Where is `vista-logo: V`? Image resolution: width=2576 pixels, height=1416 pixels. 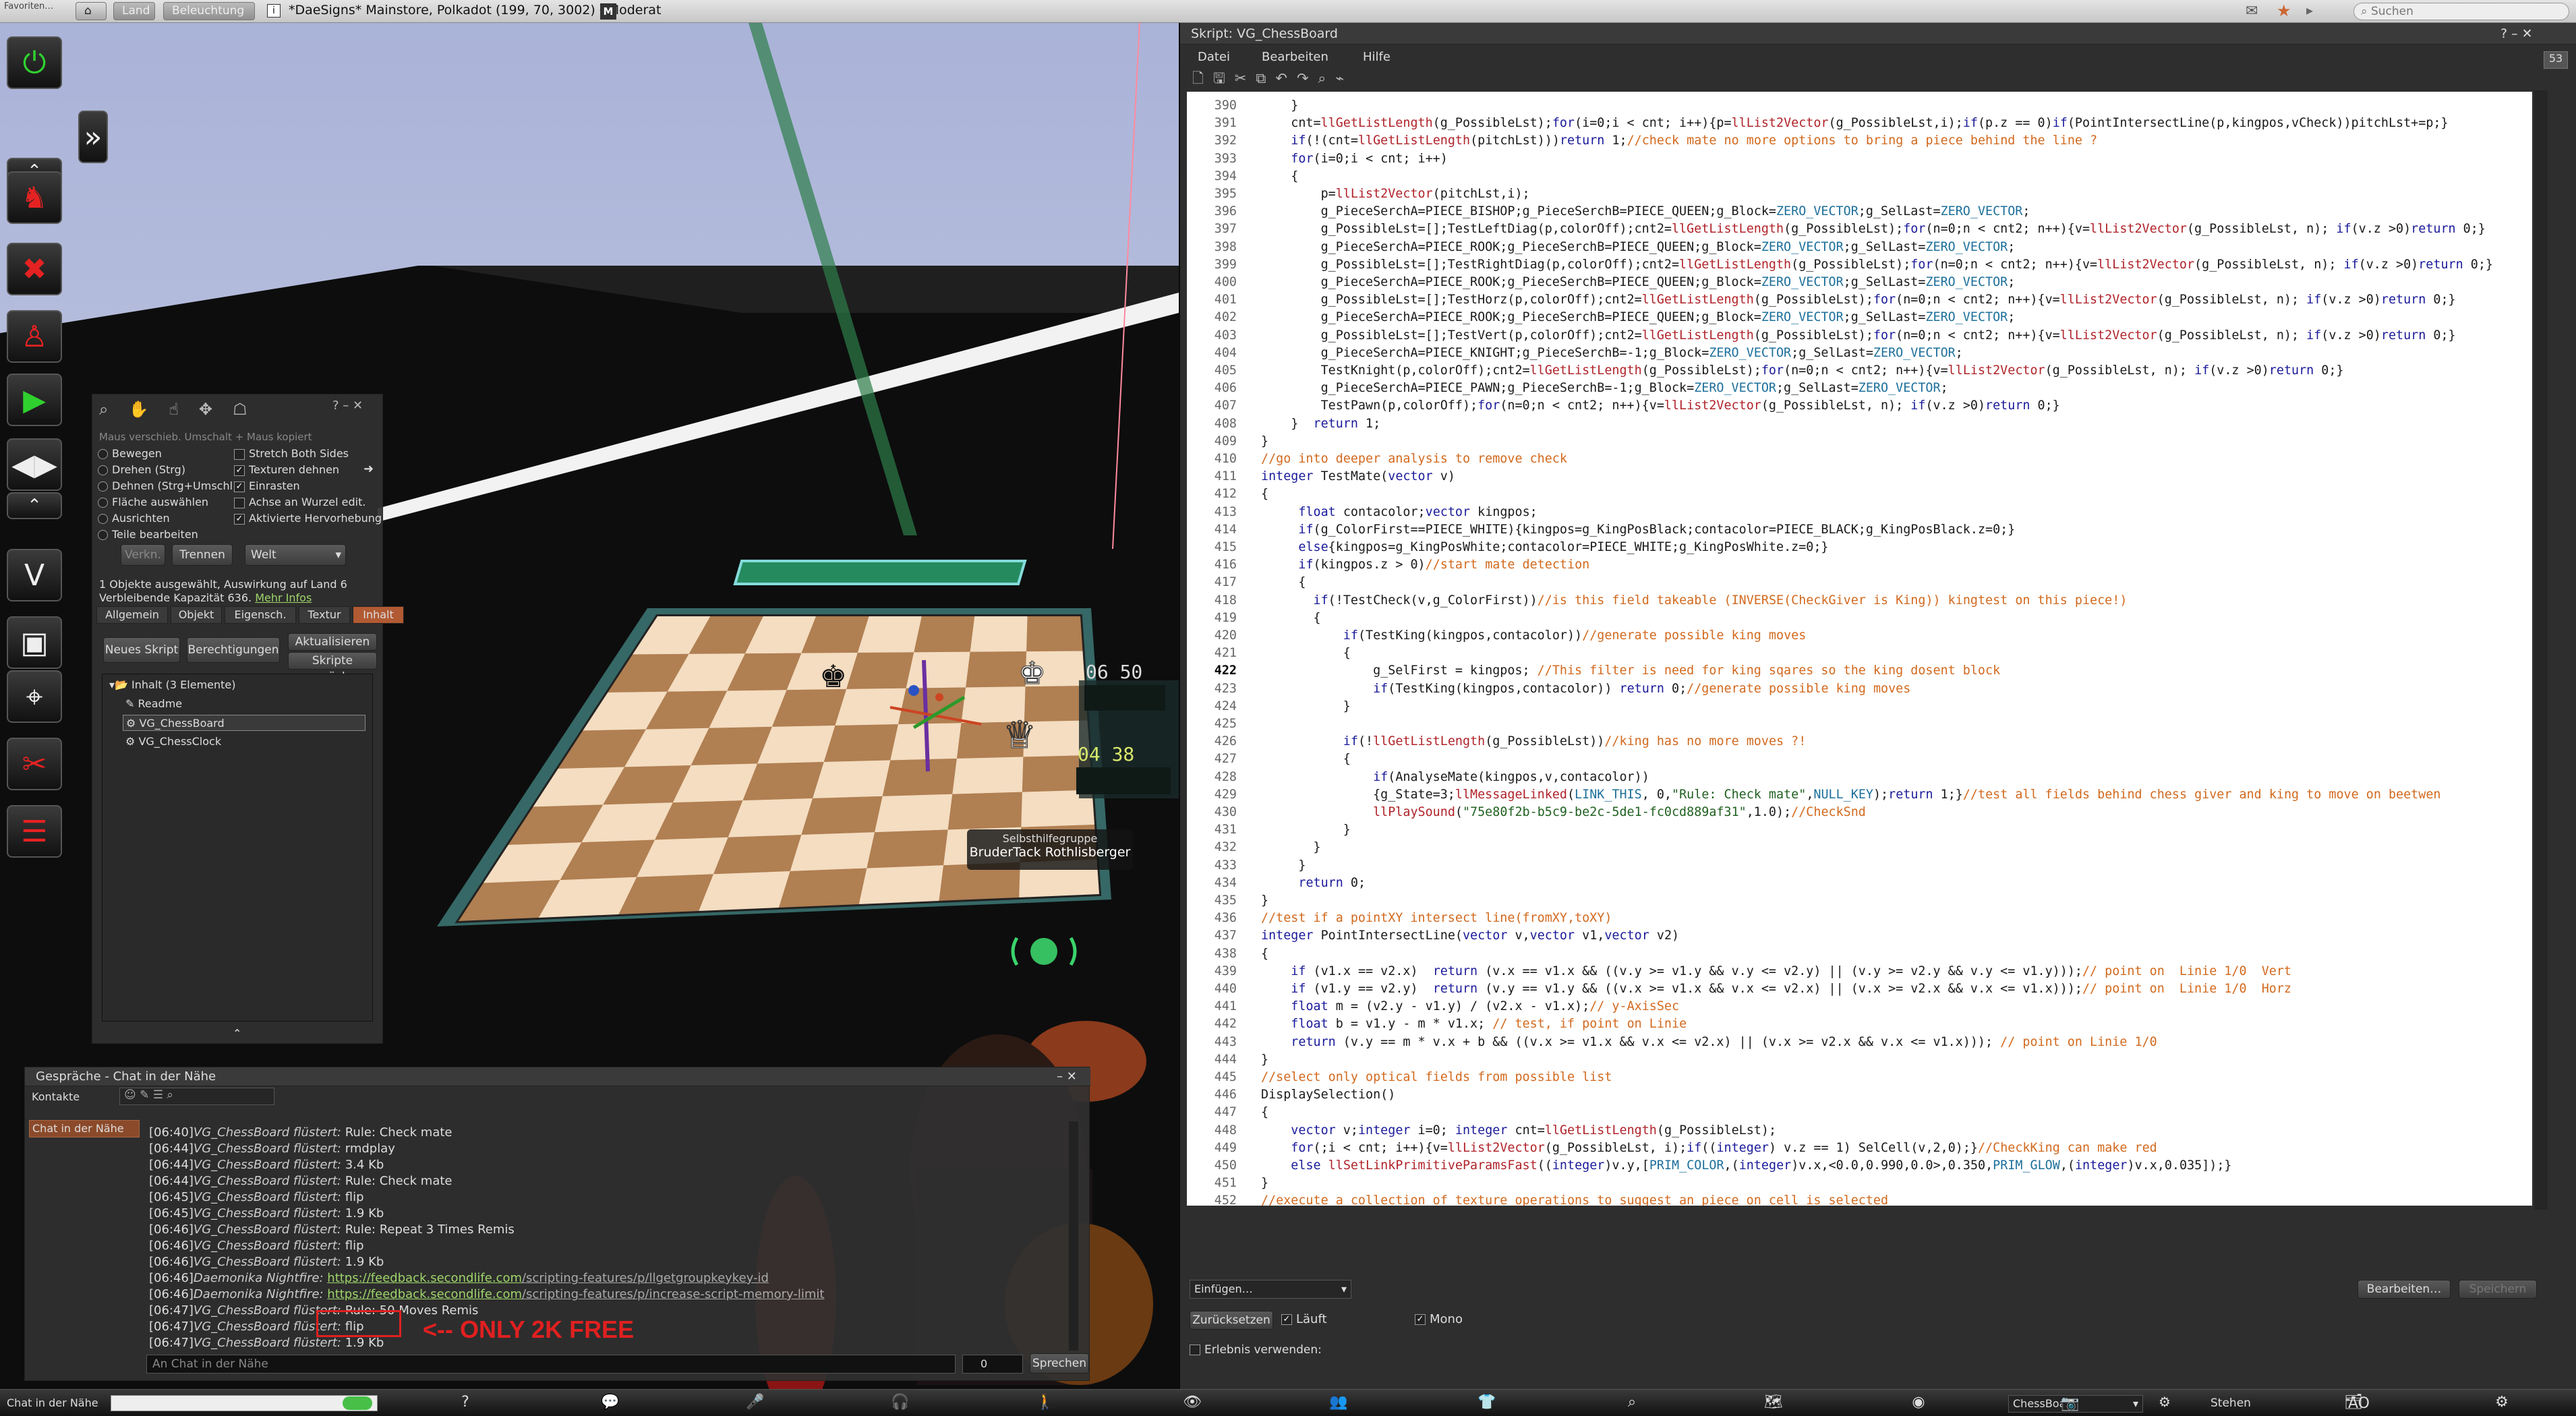 vista-logo: V is located at coordinates (34, 575).